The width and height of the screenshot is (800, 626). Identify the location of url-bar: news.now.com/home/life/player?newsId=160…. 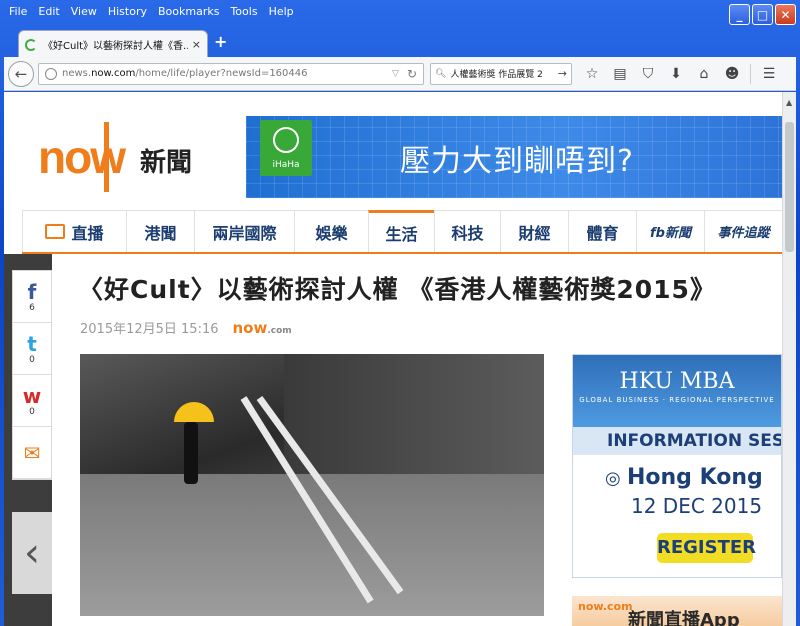
(231, 73).